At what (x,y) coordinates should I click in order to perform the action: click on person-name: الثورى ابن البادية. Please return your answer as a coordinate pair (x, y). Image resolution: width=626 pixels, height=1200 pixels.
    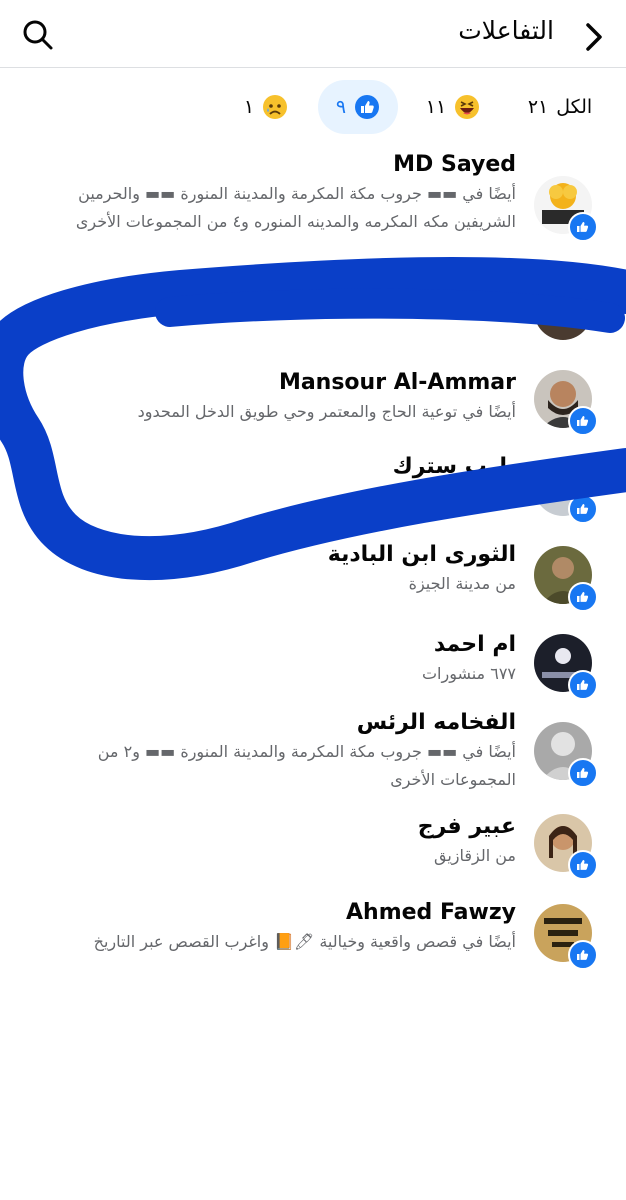
    Looking at the image, I should click on (421, 554).